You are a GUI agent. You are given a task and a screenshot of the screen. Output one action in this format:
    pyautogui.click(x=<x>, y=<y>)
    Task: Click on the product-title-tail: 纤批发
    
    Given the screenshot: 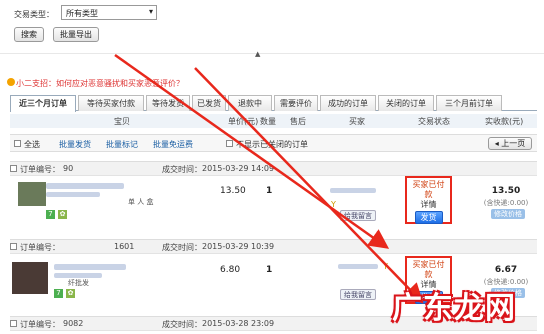 What is the action you would take?
    pyautogui.click(x=78, y=283)
    